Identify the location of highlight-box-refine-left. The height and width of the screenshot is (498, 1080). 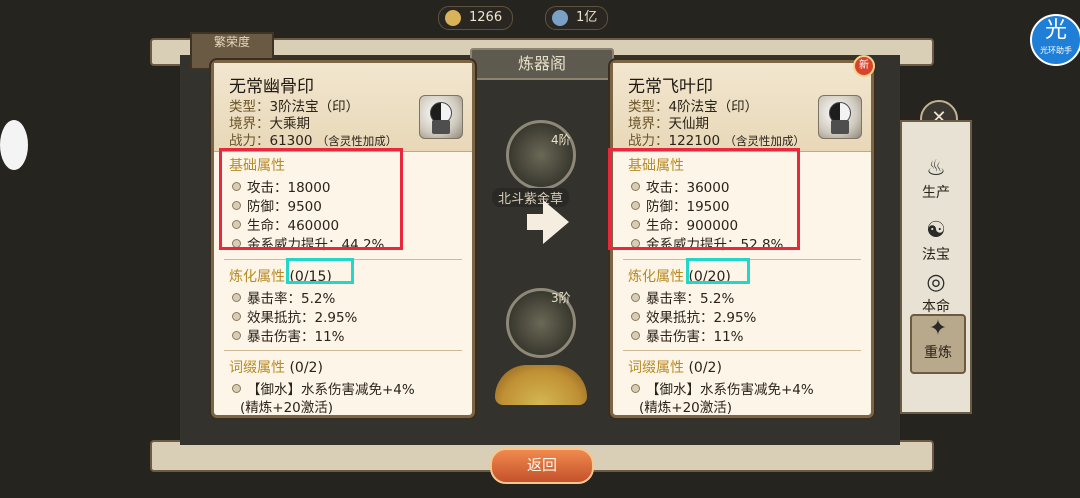
(320, 271).